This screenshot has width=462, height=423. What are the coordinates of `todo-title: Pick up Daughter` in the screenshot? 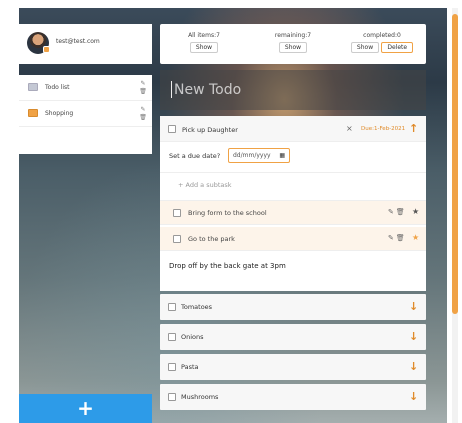 It's located at (210, 130).